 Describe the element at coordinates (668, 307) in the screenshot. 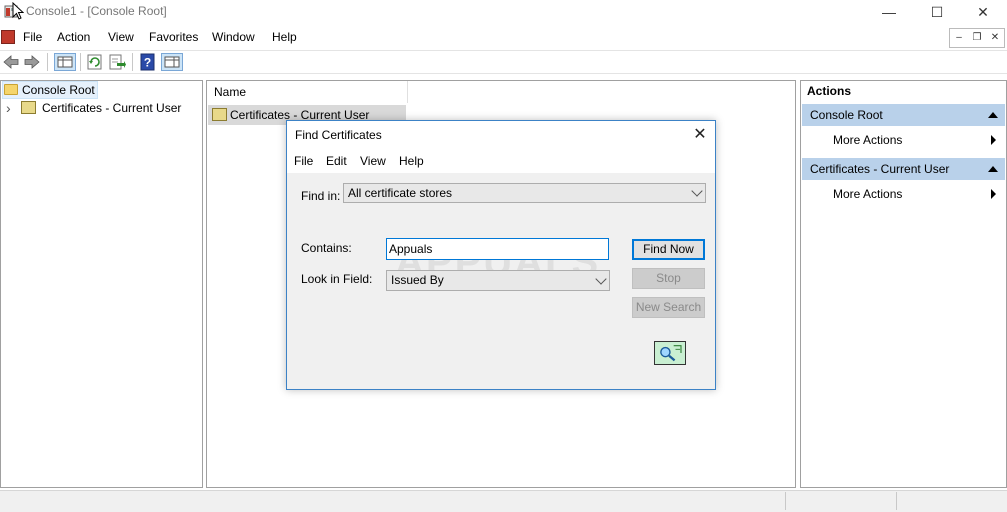

I see `new-search-button: New Search` at that location.